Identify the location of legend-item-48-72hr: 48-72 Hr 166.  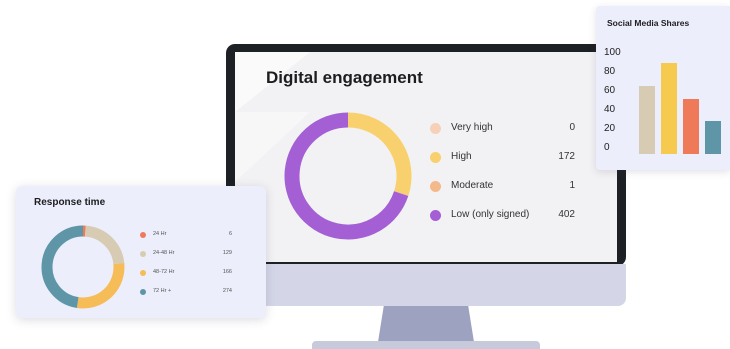
(186, 277).